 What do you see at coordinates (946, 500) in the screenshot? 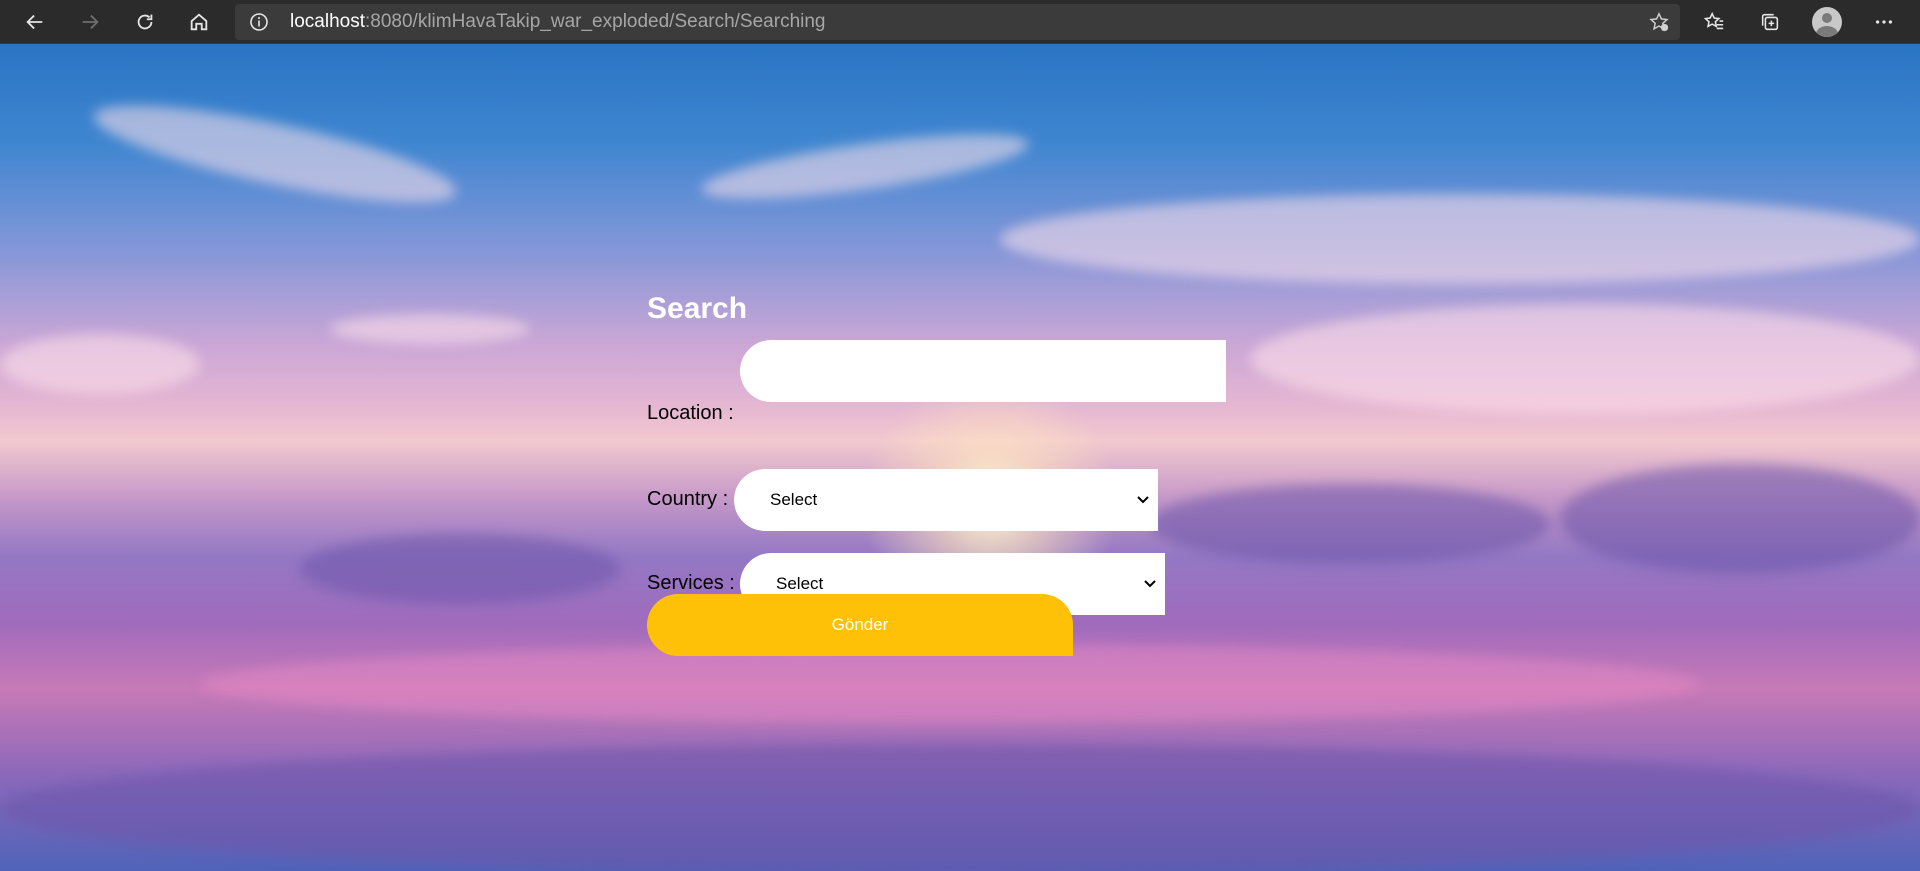
I see `country-select: Select` at bounding box center [946, 500].